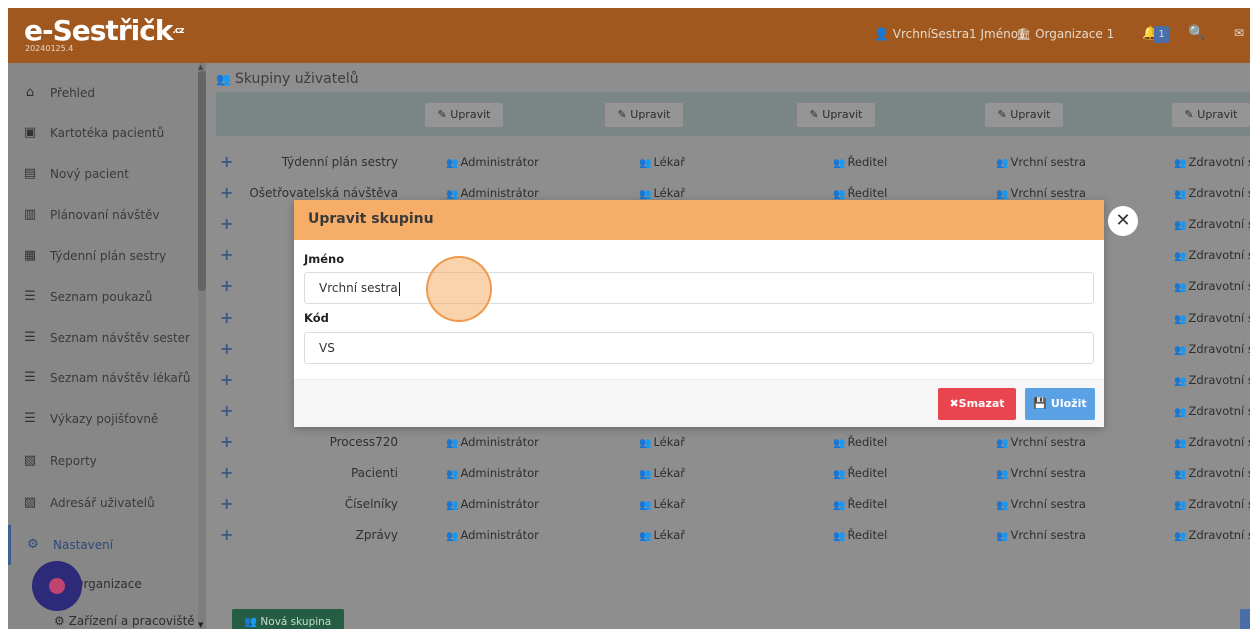  What do you see at coordinates (1219, 286) in the screenshot?
I see `role-label: Zdravotní sest` at bounding box center [1219, 286].